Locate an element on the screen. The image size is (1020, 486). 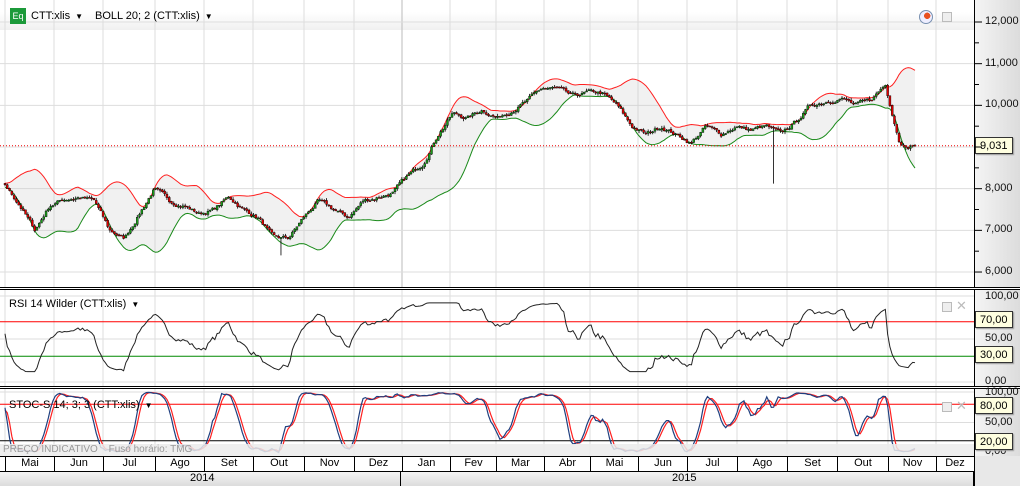
panel-separator is located at coordinates (510, 387).